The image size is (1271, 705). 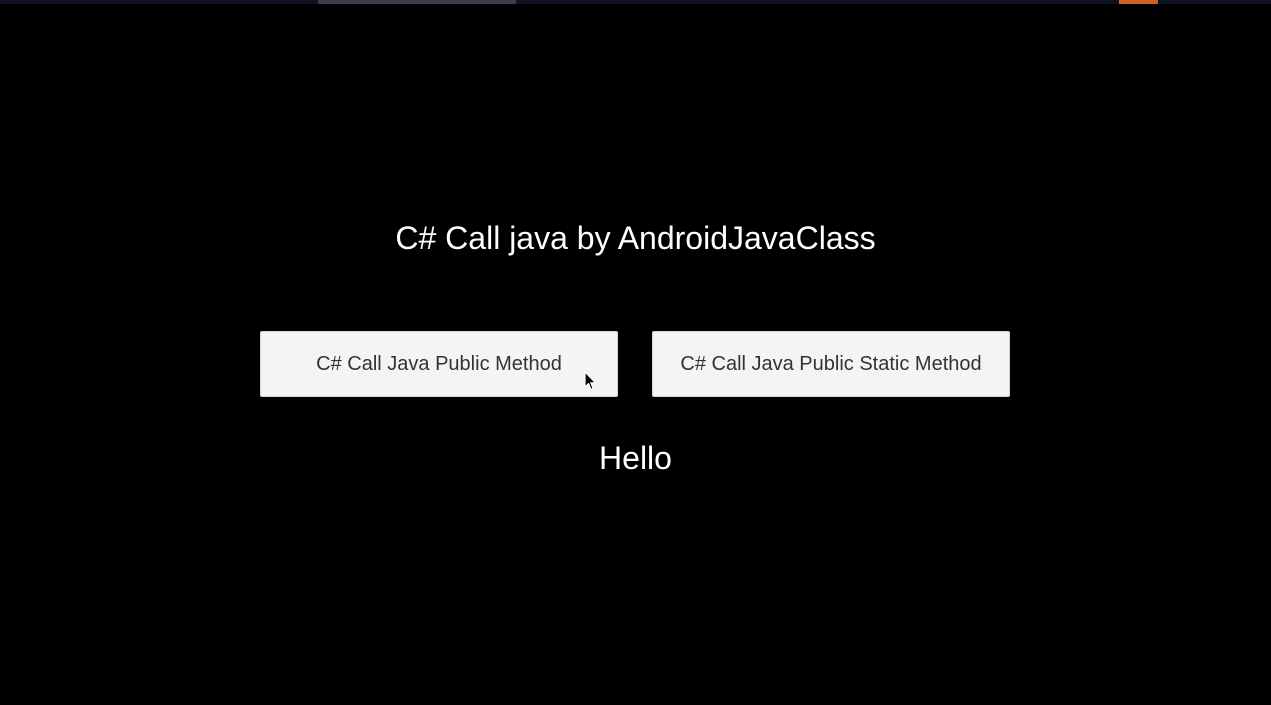 I want to click on mouse-pointer-icon, so click(x=590, y=381).